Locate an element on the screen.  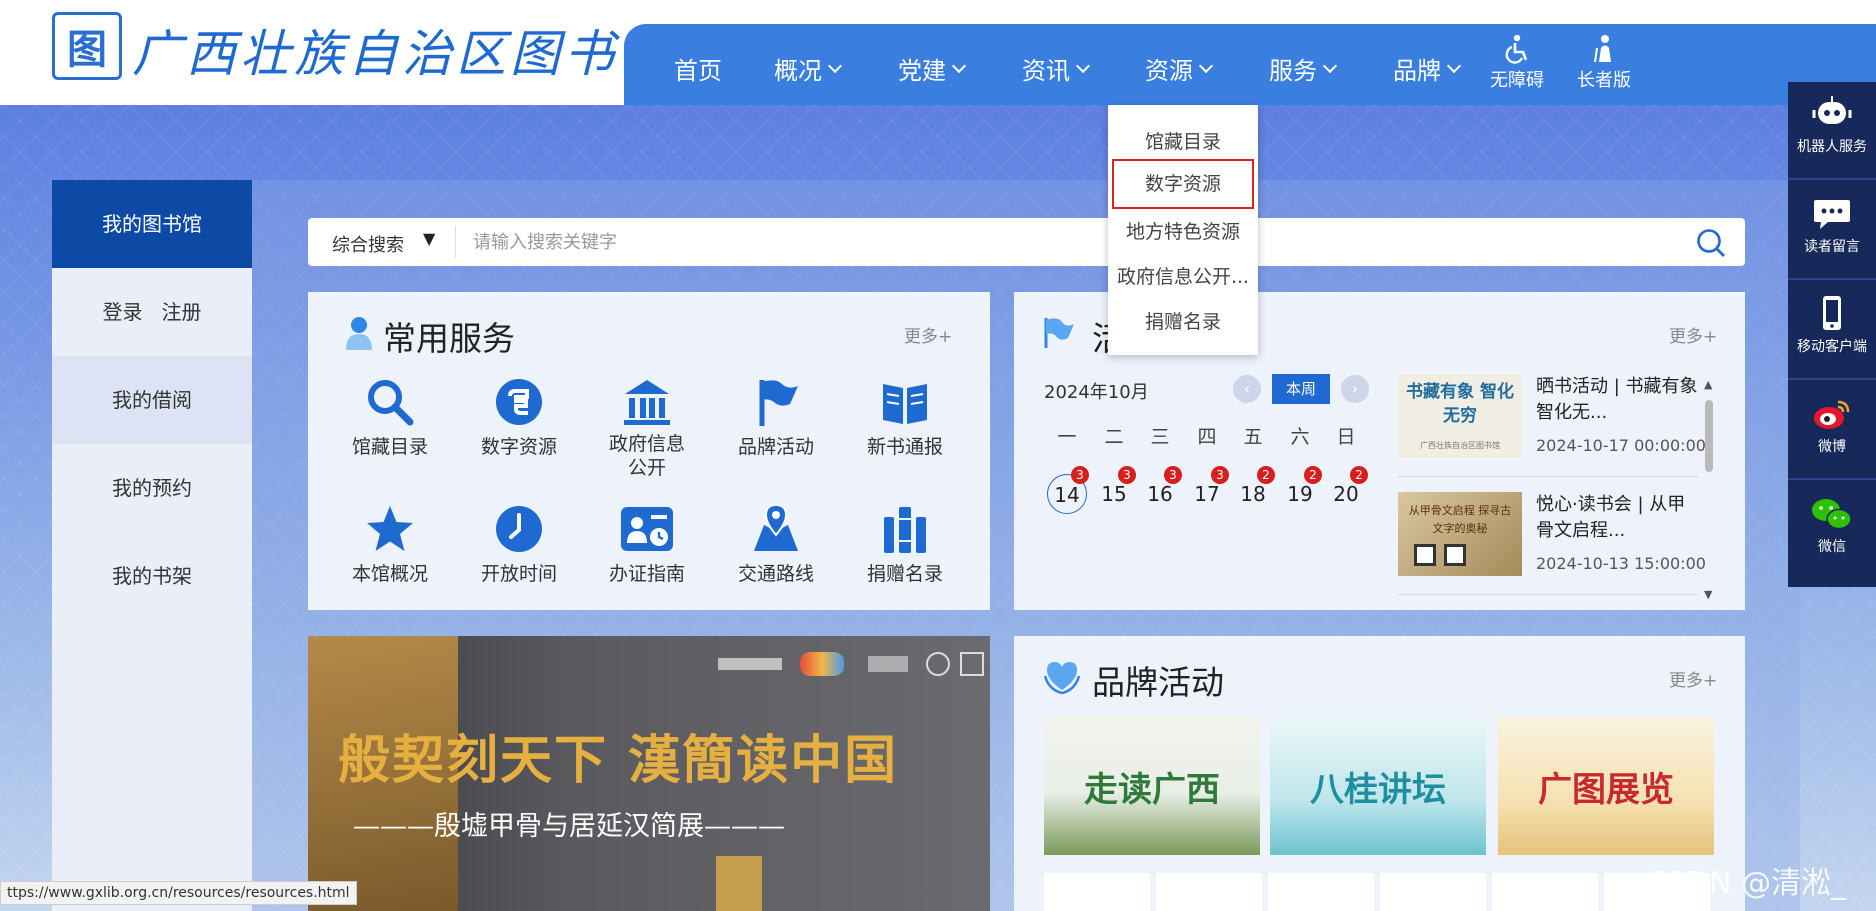
robot-icon is located at coordinates (1832, 110).